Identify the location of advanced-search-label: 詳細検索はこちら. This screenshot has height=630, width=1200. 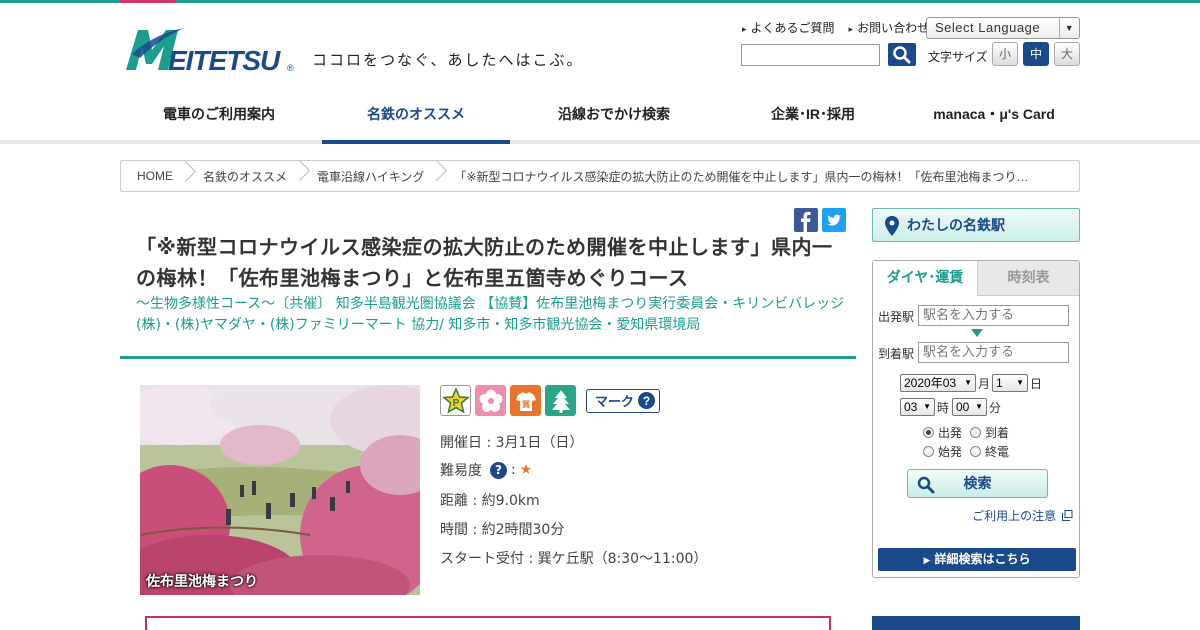
(982, 559).